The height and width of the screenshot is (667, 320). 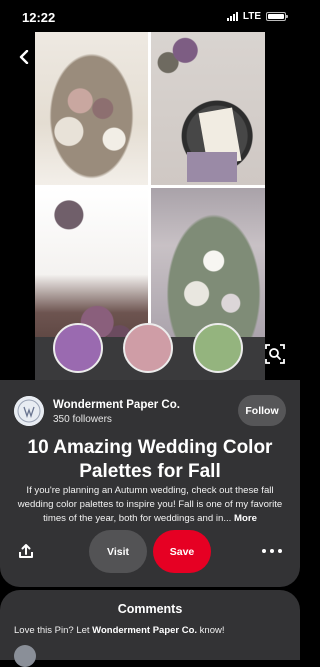 What do you see at coordinates (53, 630) in the screenshot?
I see `comments-prompt-prefix: Love this Pin? Let` at bounding box center [53, 630].